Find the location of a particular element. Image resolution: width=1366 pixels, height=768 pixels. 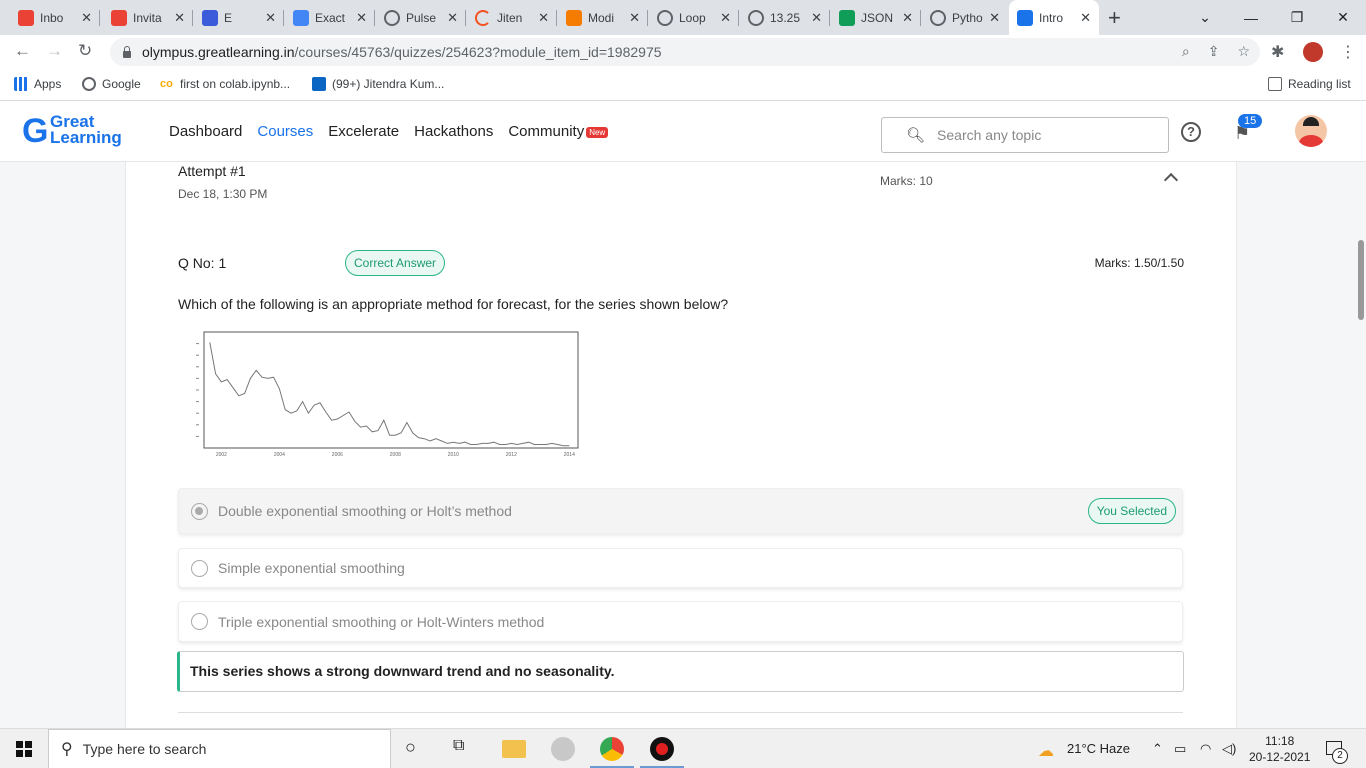

tab-title: Loop is located at coordinates (692, 17).